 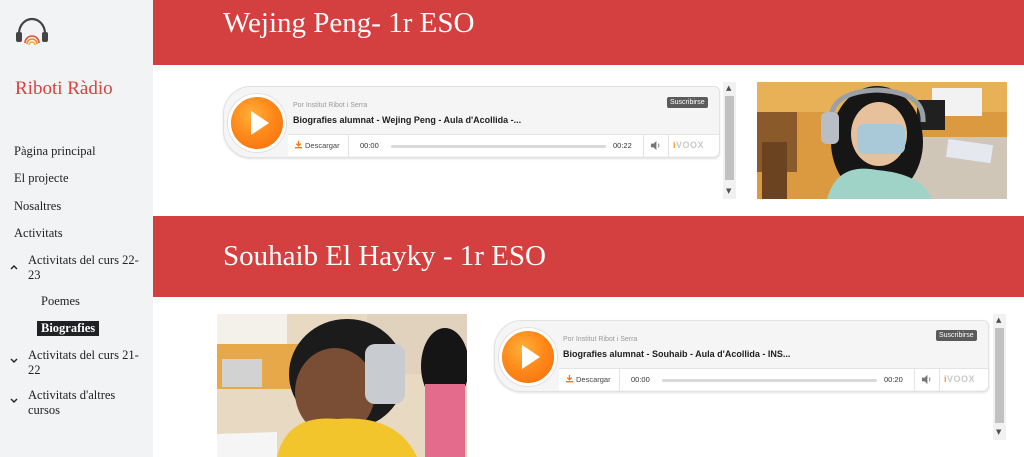 What do you see at coordinates (64, 89) in the screenshot?
I see `site-title: Riboti Ràdio` at bounding box center [64, 89].